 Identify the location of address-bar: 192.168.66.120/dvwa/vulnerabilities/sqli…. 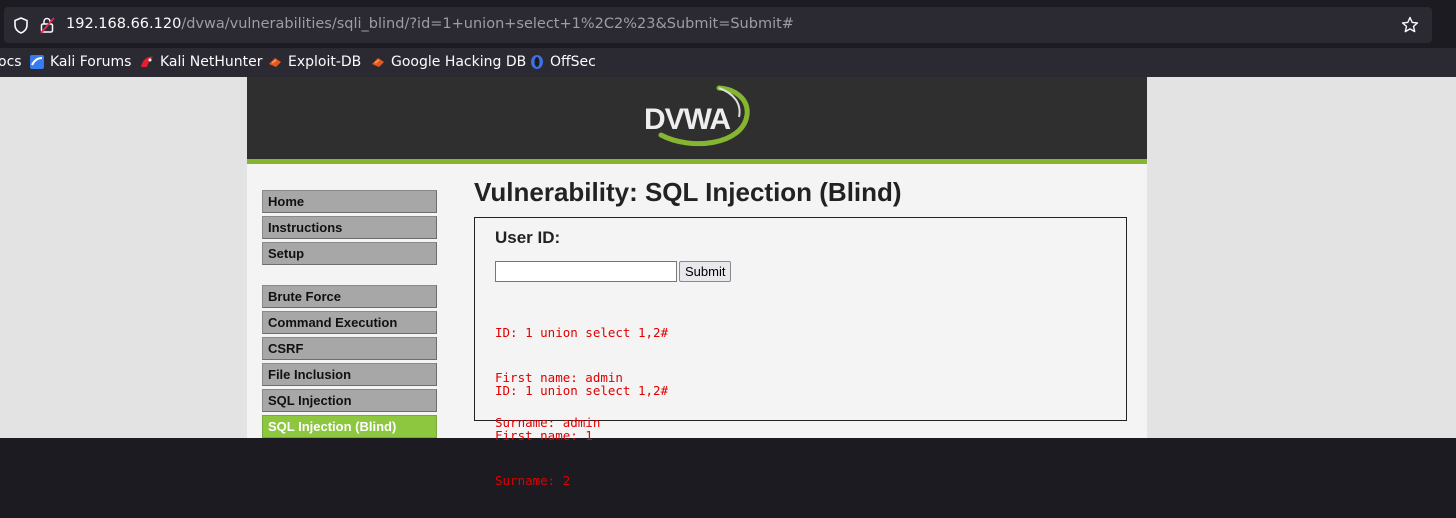
(718, 25).